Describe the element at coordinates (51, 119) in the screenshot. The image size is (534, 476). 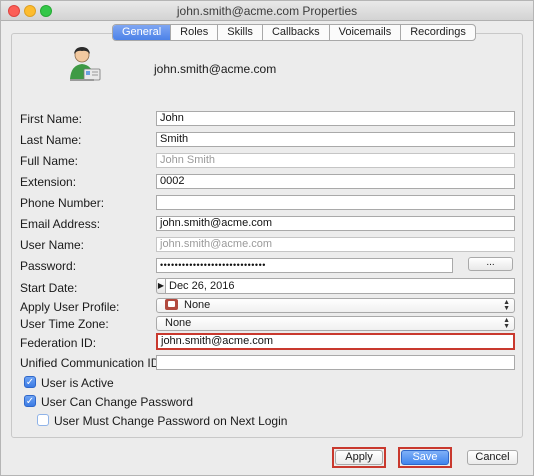
I see `first-name-label: First Name:` at that location.